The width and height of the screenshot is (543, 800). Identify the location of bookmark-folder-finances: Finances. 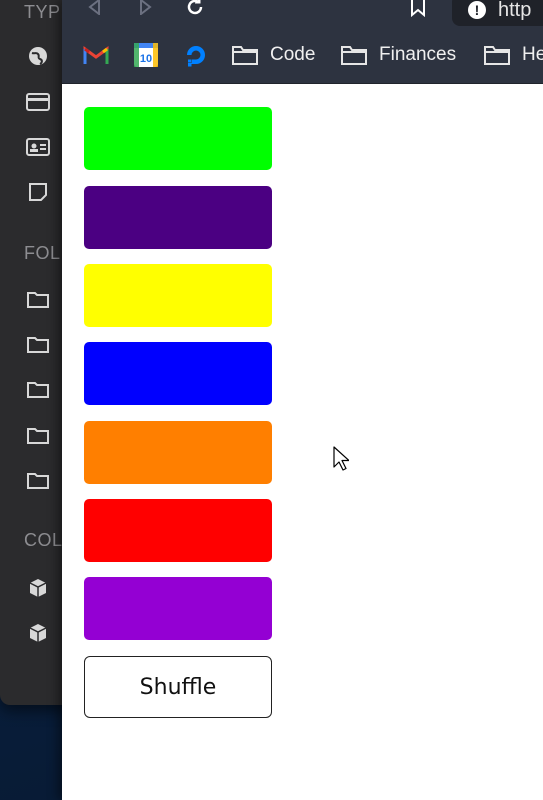
(398, 55).